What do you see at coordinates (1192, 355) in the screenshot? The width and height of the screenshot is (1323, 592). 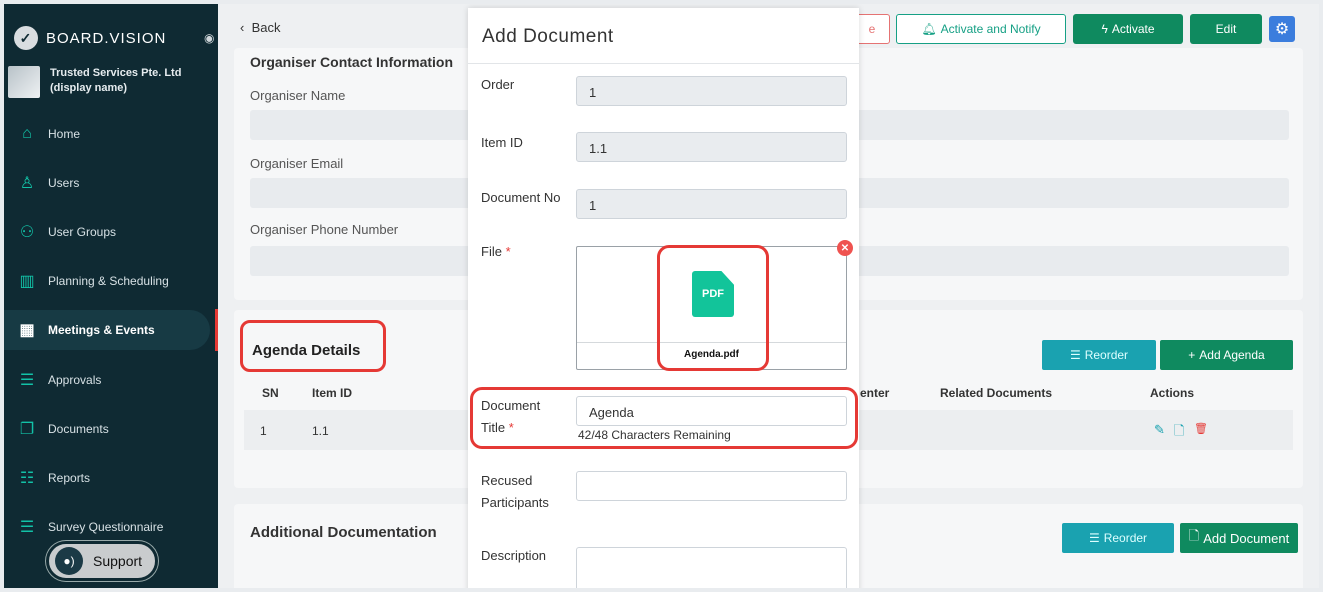 I see `plus-icon: +` at bounding box center [1192, 355].